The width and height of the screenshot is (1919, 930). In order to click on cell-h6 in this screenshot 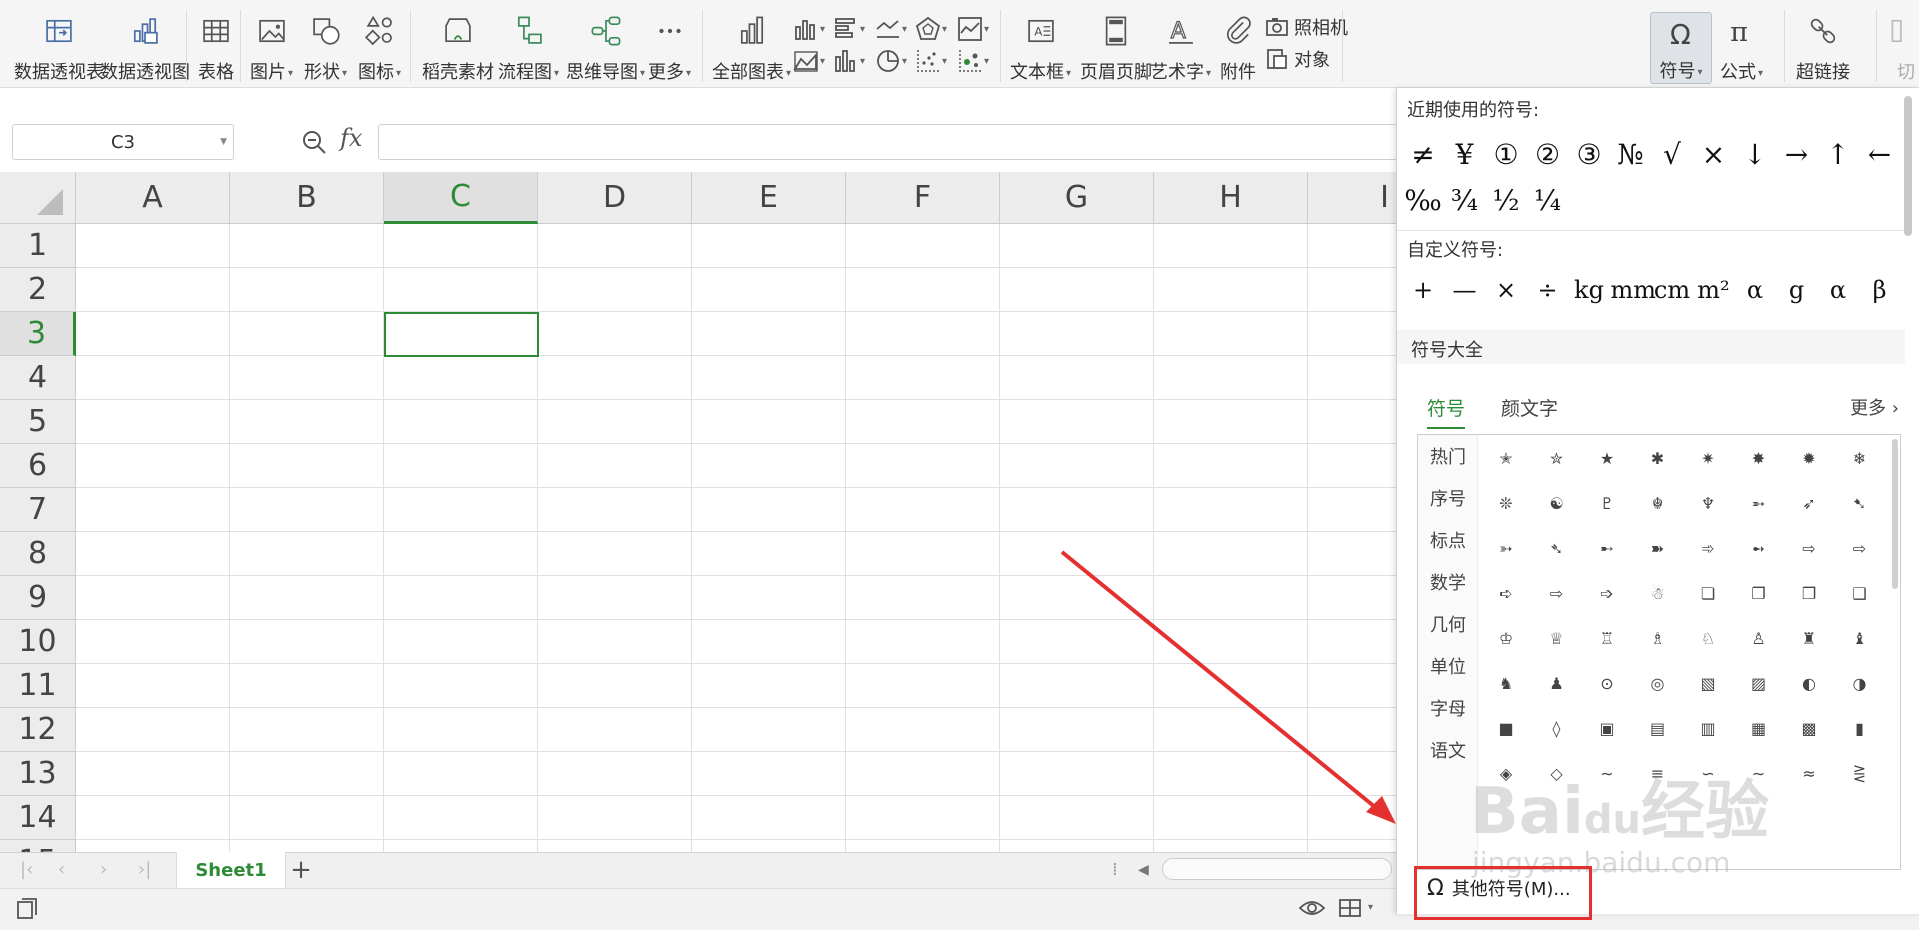, I will do `click(1231, 466)`.